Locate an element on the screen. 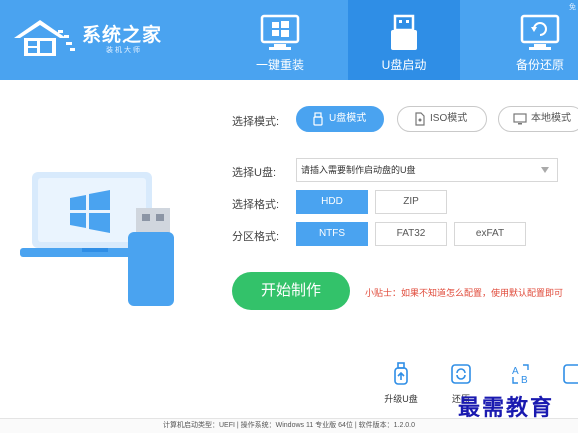 The height and width of the screenshot is (433, 578). laptop-usb-illustration is located at coordinates (97, 239).